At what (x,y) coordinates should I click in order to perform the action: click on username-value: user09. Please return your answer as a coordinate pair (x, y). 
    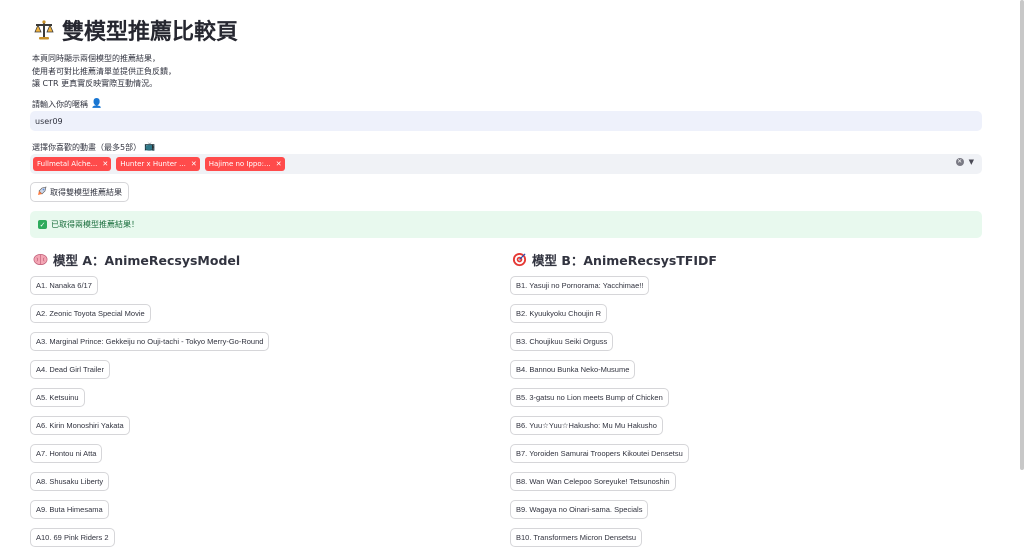
    Looking at the image, I should click on (49, 121).